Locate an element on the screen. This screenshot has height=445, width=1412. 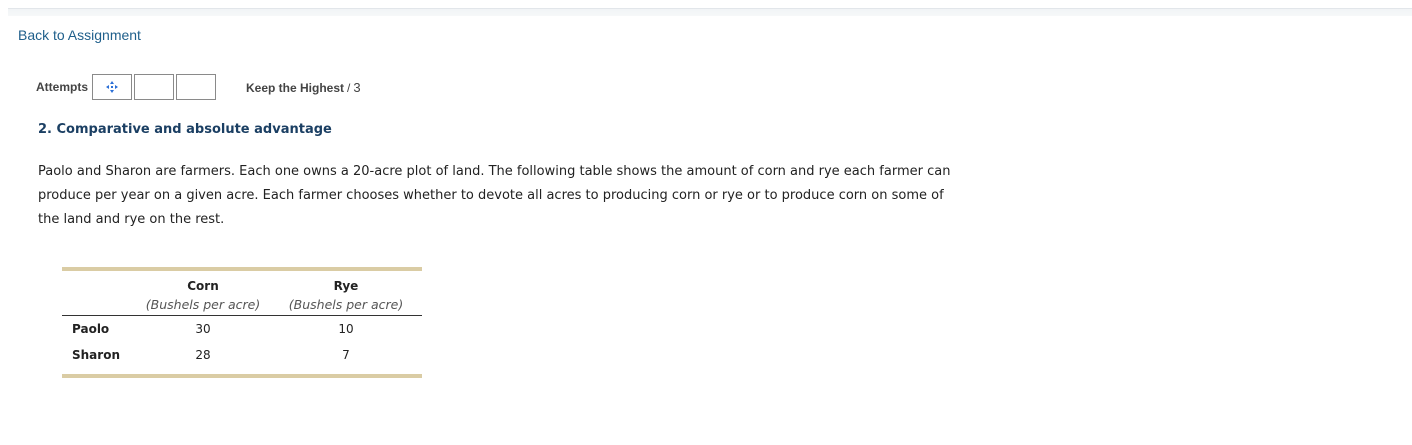
cell-sharon-corn: 28 is located at coordinates (203, 355).